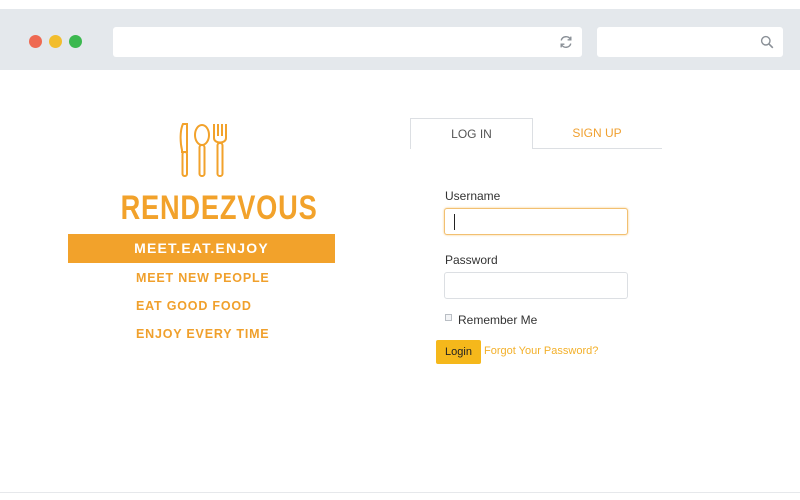  What do you see at coordinates (203, 278) in the screenshot?
I see `motto-meet: MEET NEW PEOPLE` at bounding box center [203, 278].